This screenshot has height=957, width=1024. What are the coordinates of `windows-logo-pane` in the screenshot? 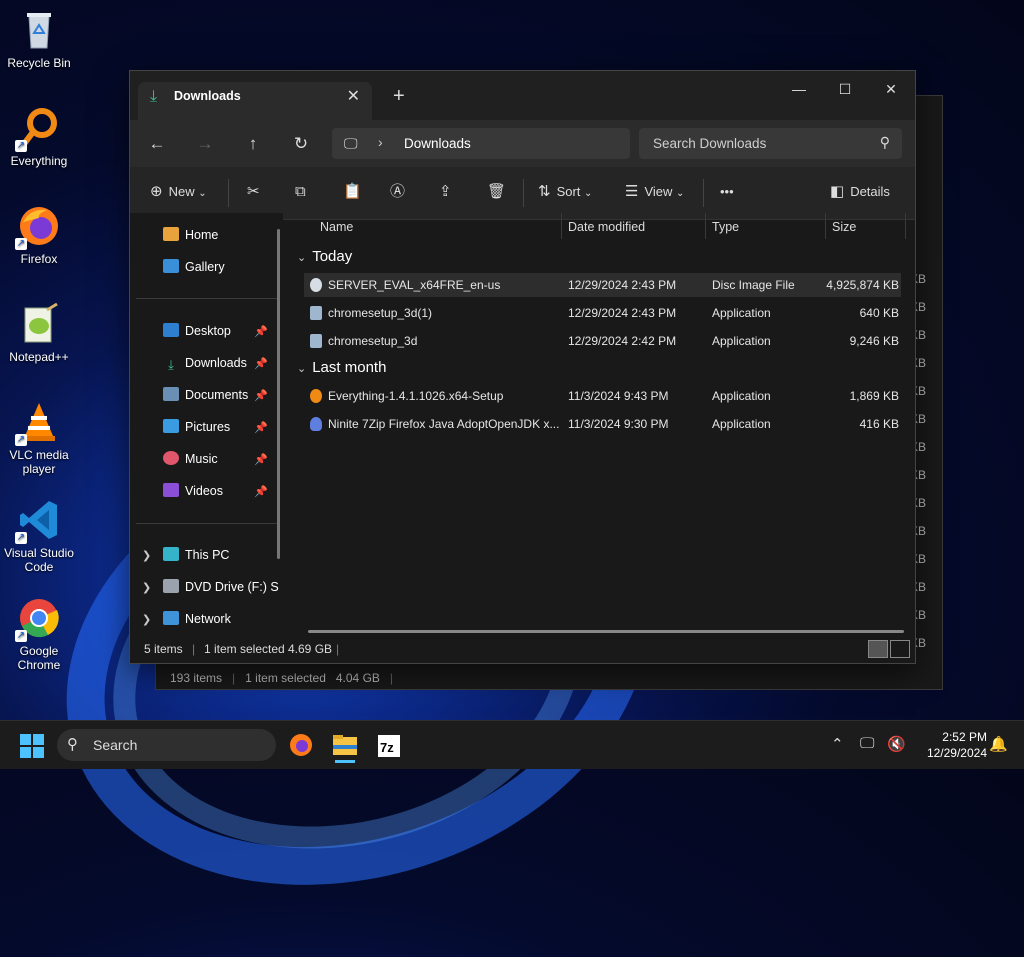 It's located at (25, 752).